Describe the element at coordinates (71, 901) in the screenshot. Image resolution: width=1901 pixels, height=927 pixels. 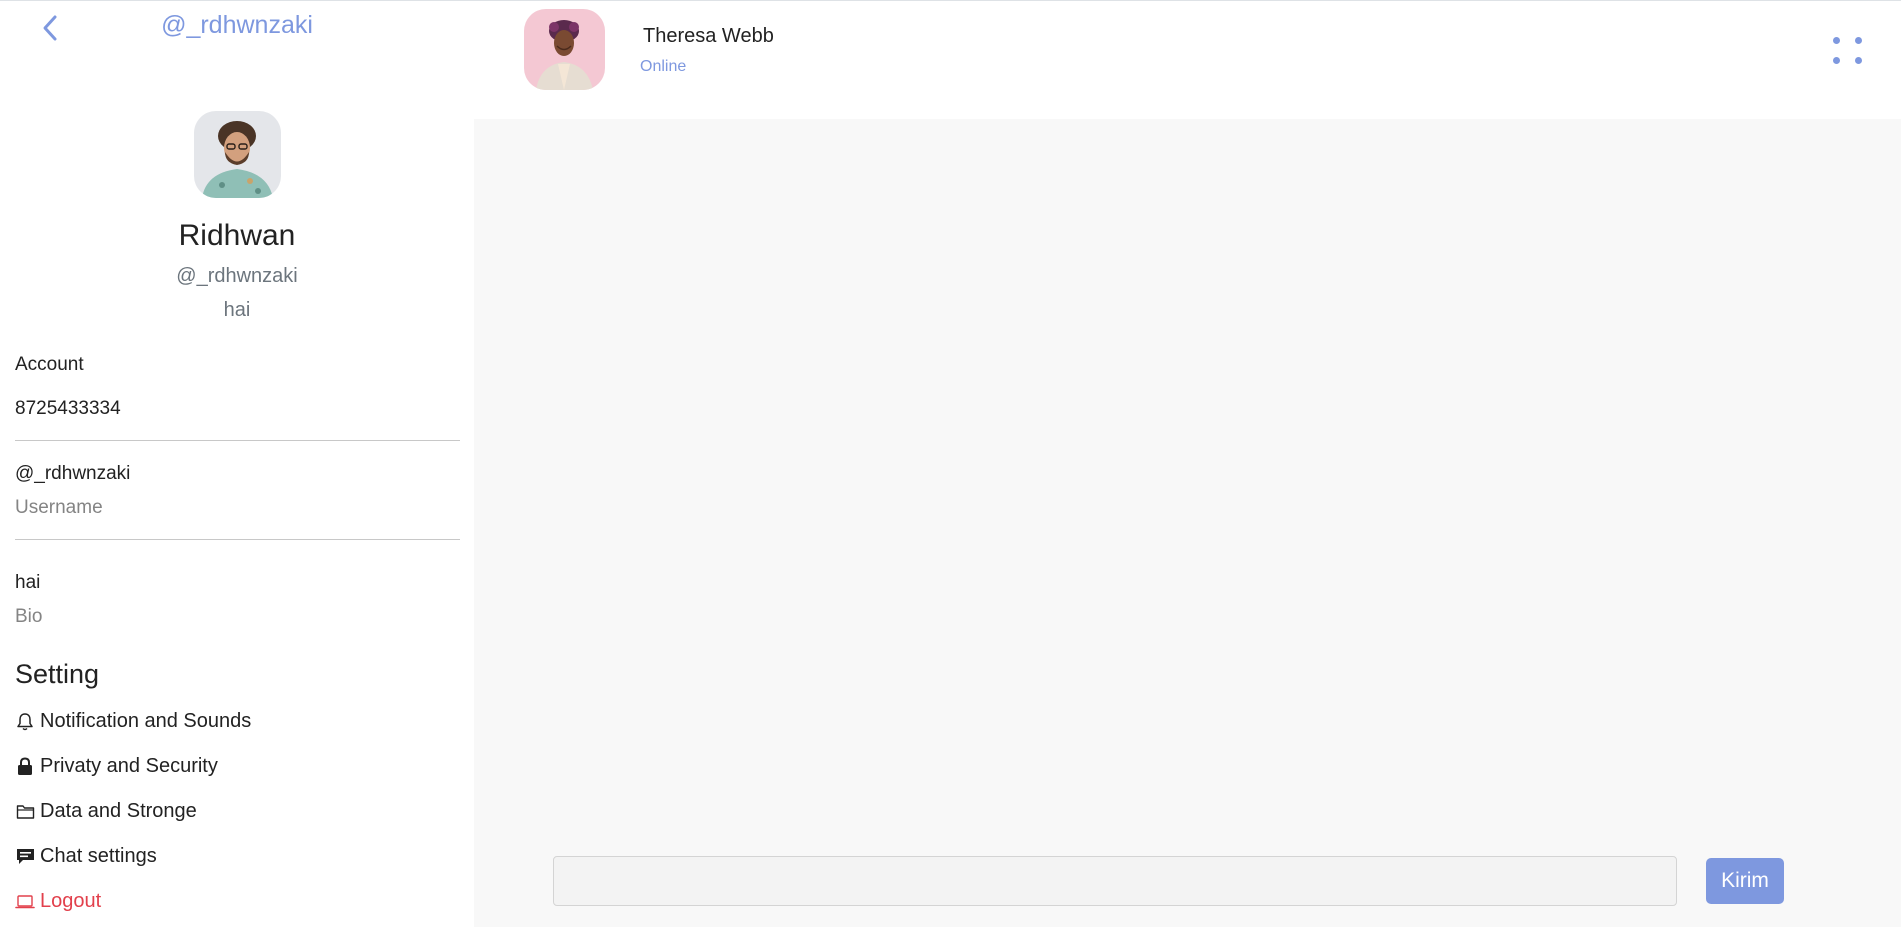
I see `logout-label: Logout` at that location.